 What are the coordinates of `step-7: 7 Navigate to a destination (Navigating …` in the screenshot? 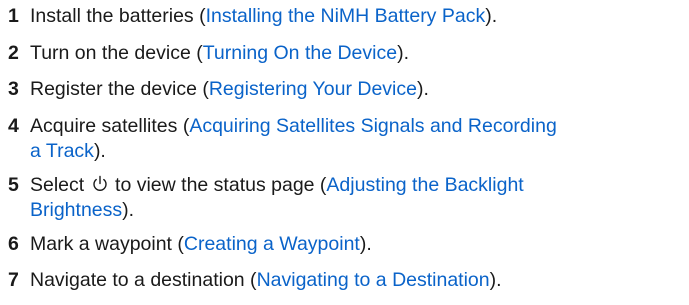 It's located at (346, 280).